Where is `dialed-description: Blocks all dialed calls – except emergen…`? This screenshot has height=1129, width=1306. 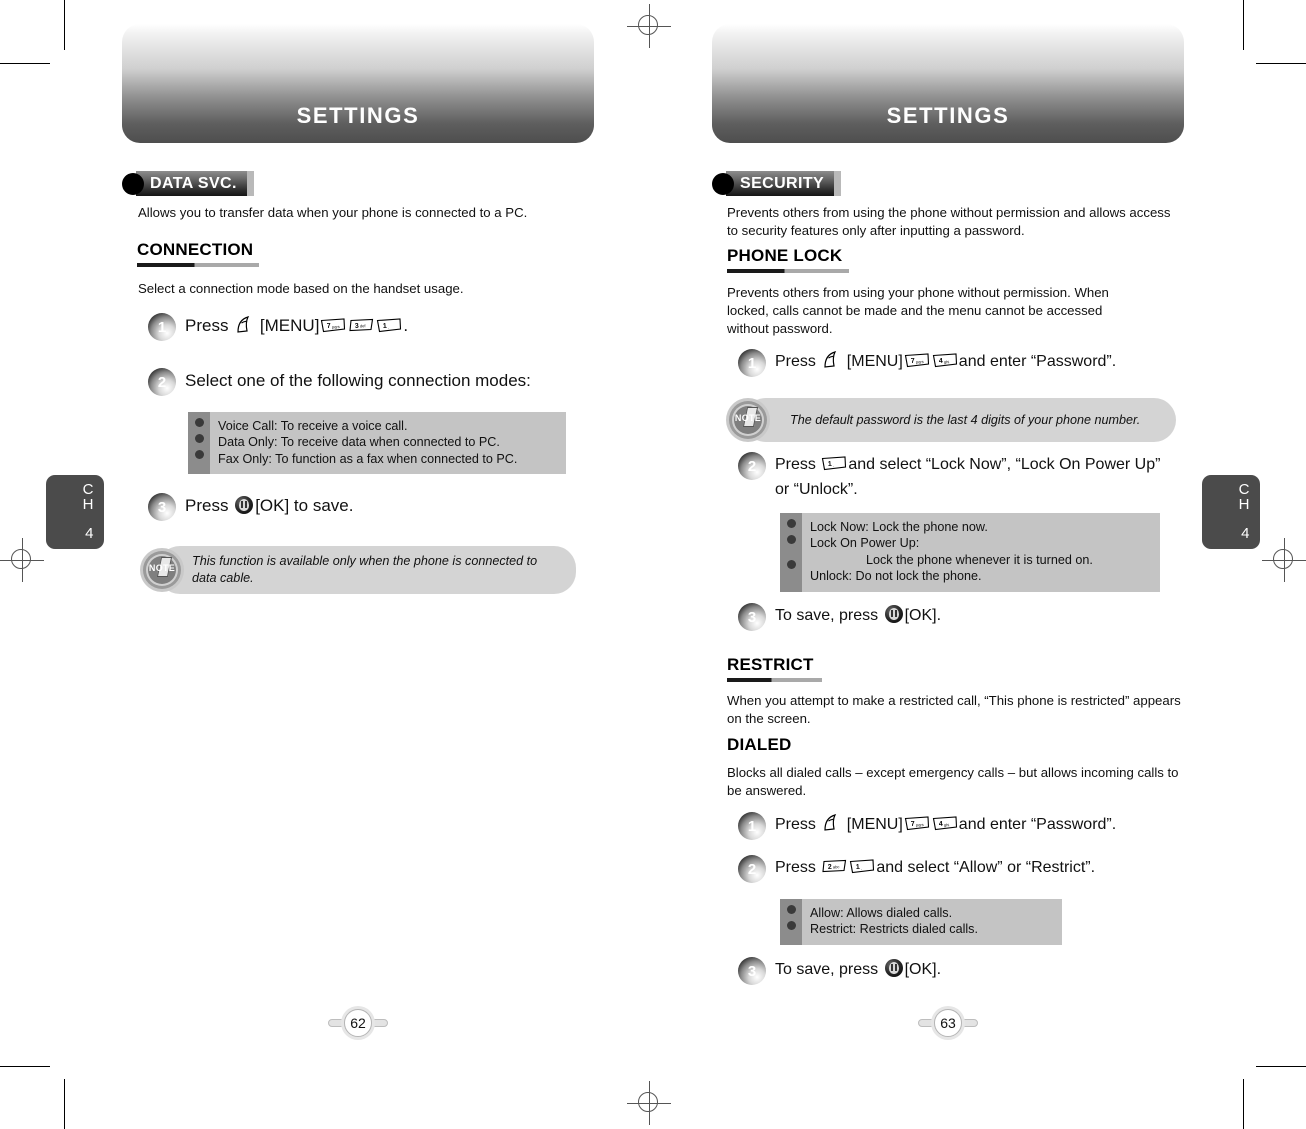 dialed-description: Blocks all dialed calls – except emergen… is located at coordinates (953, 781).